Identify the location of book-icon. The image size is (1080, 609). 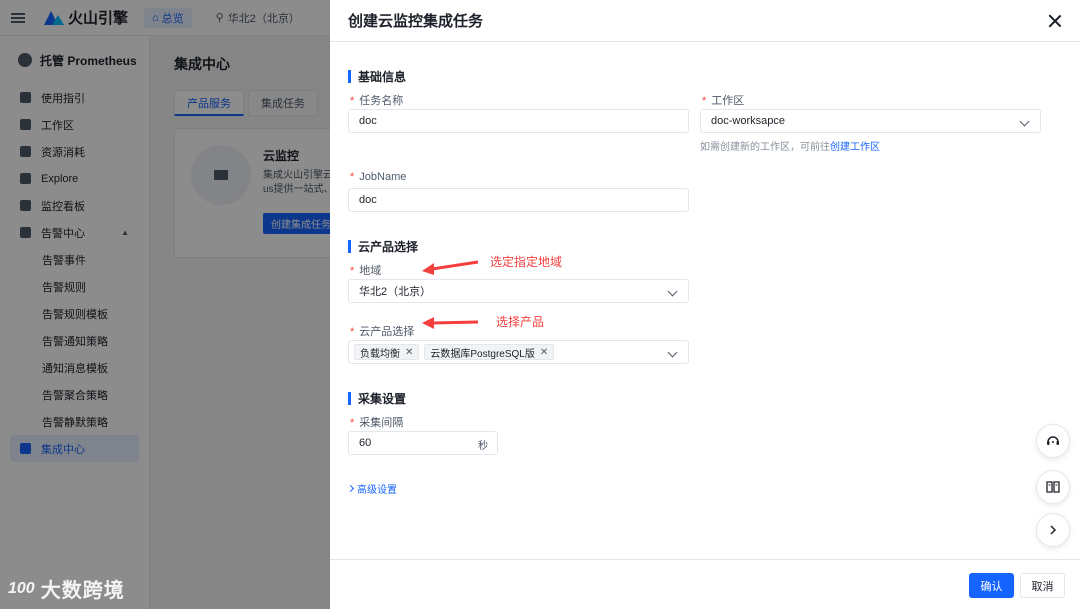
(1053, 487).